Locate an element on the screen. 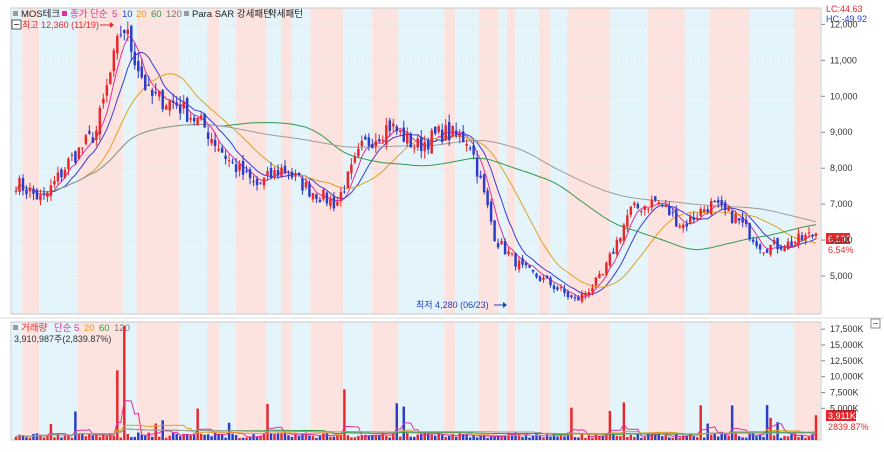 The height and width of the screenshot is (452, 884). volume-ma-120: 120 is located at coordinates (122, 328).